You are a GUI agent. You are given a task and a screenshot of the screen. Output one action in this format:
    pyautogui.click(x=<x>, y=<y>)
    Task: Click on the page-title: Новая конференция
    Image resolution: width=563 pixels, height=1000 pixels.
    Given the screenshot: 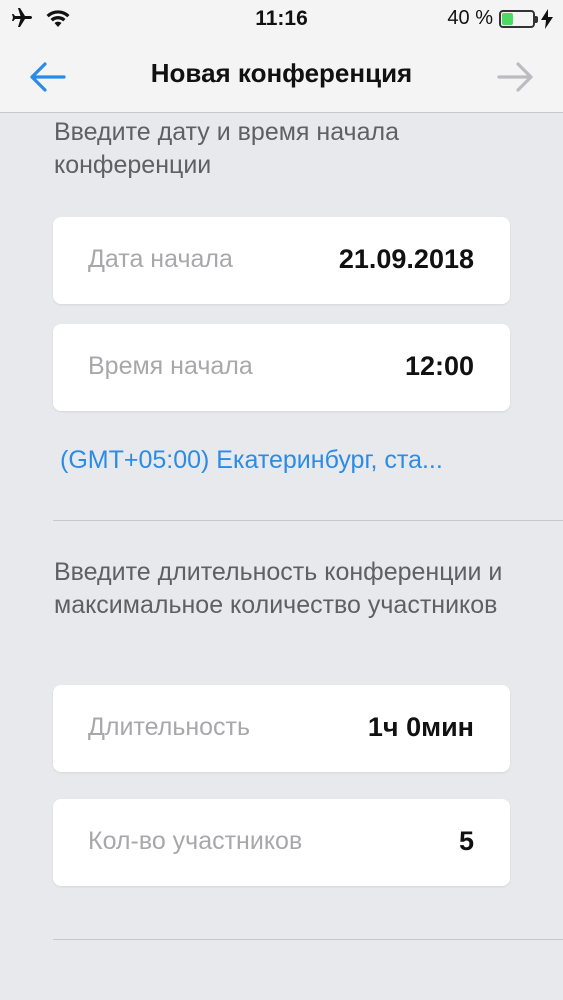 What is the action you would take?
    pyautogui.click(x=281, y=73)
    